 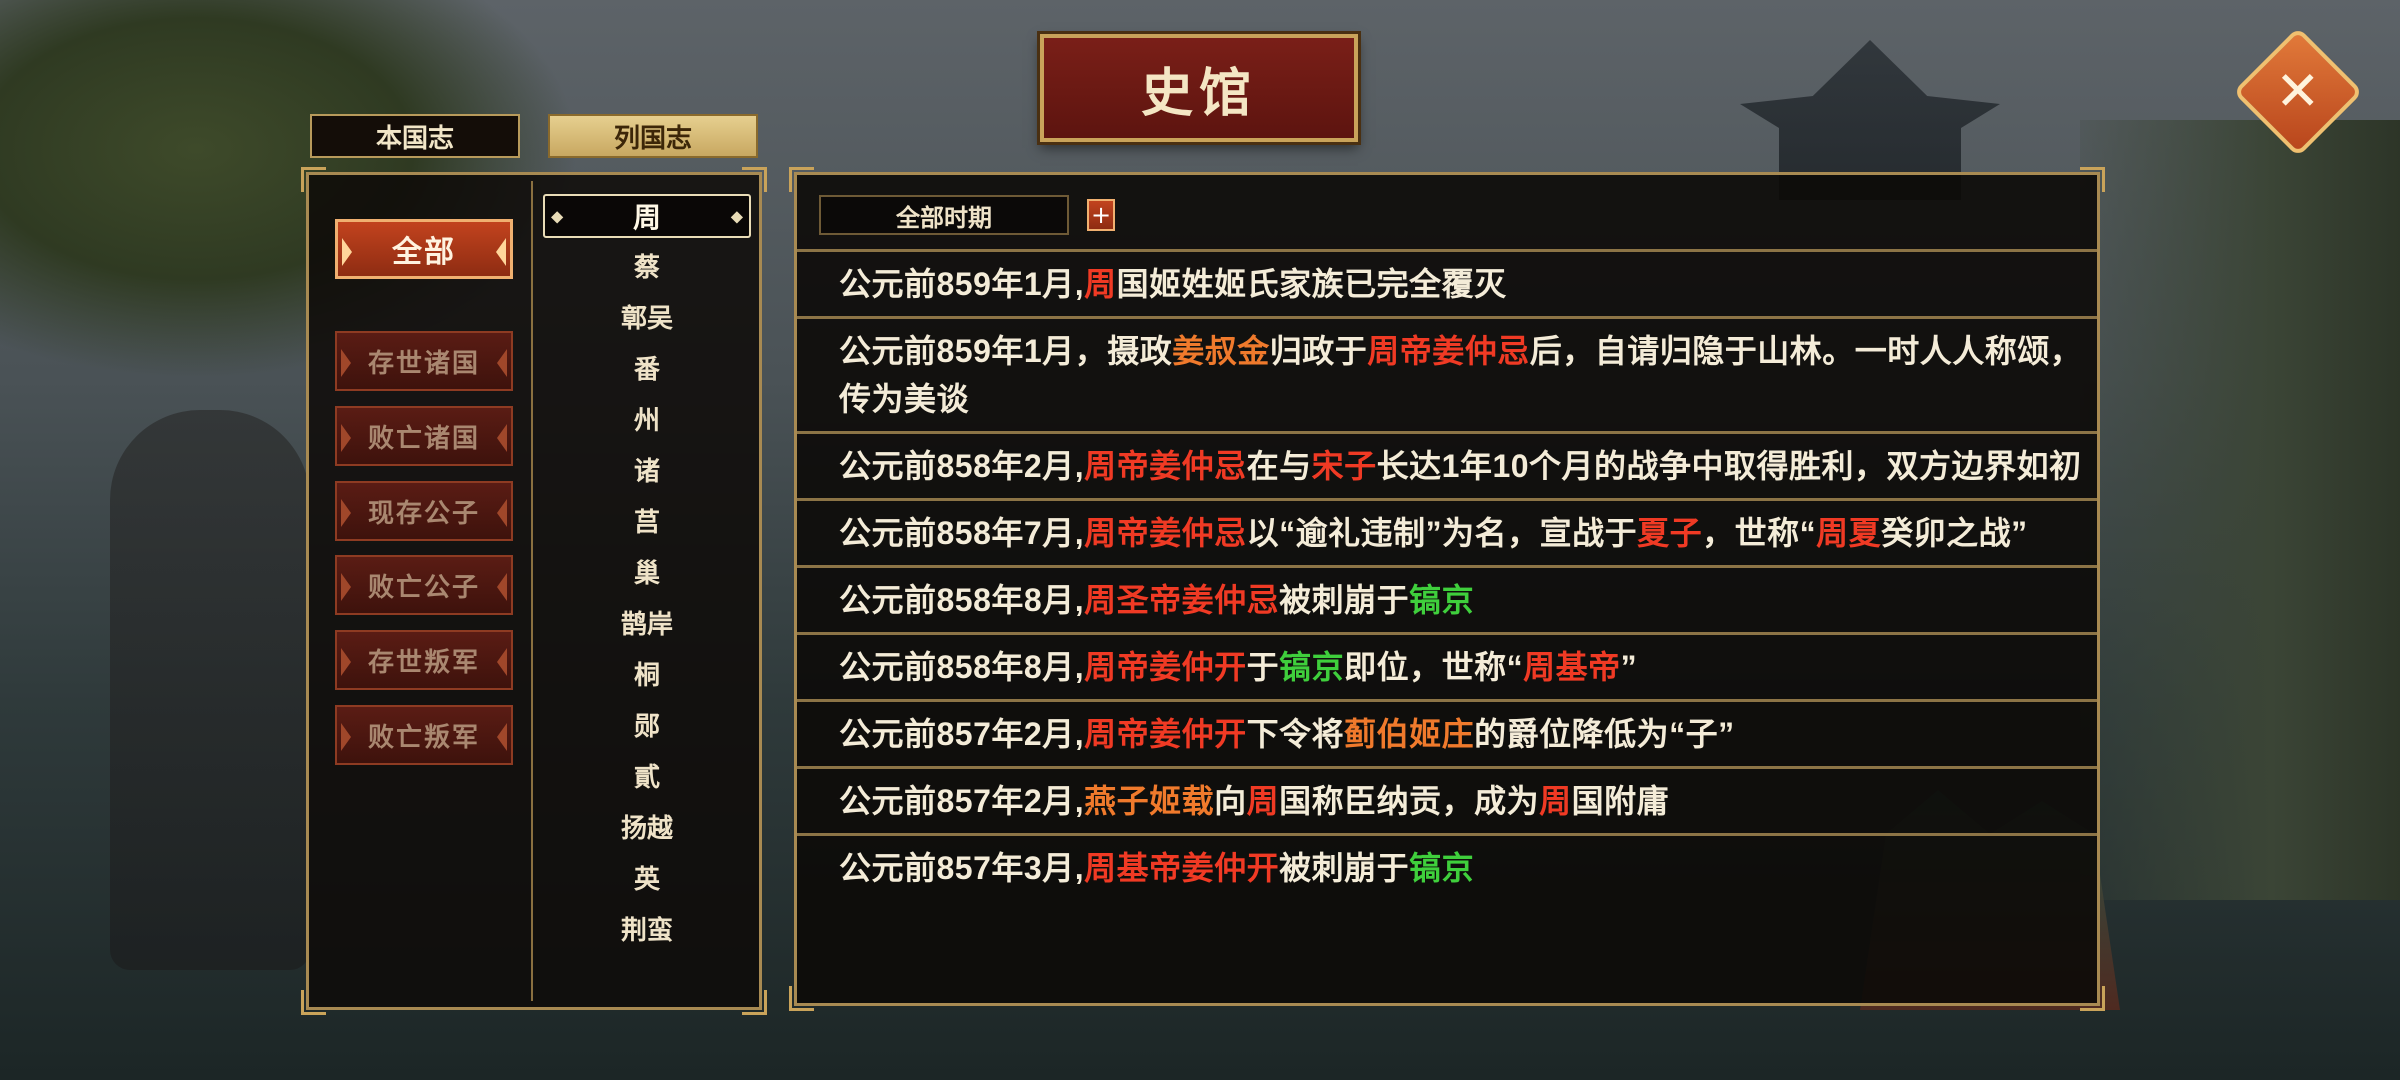 What do you see at coordinates (647, 316) in the screenshot?
I see `state-item: 鄣吴` at bounding box center [647, 316].